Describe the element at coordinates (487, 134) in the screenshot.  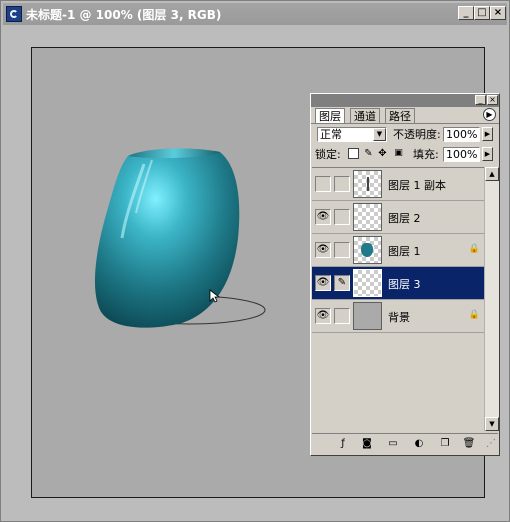
I see `opacity-slider-button: ▶` at that location.